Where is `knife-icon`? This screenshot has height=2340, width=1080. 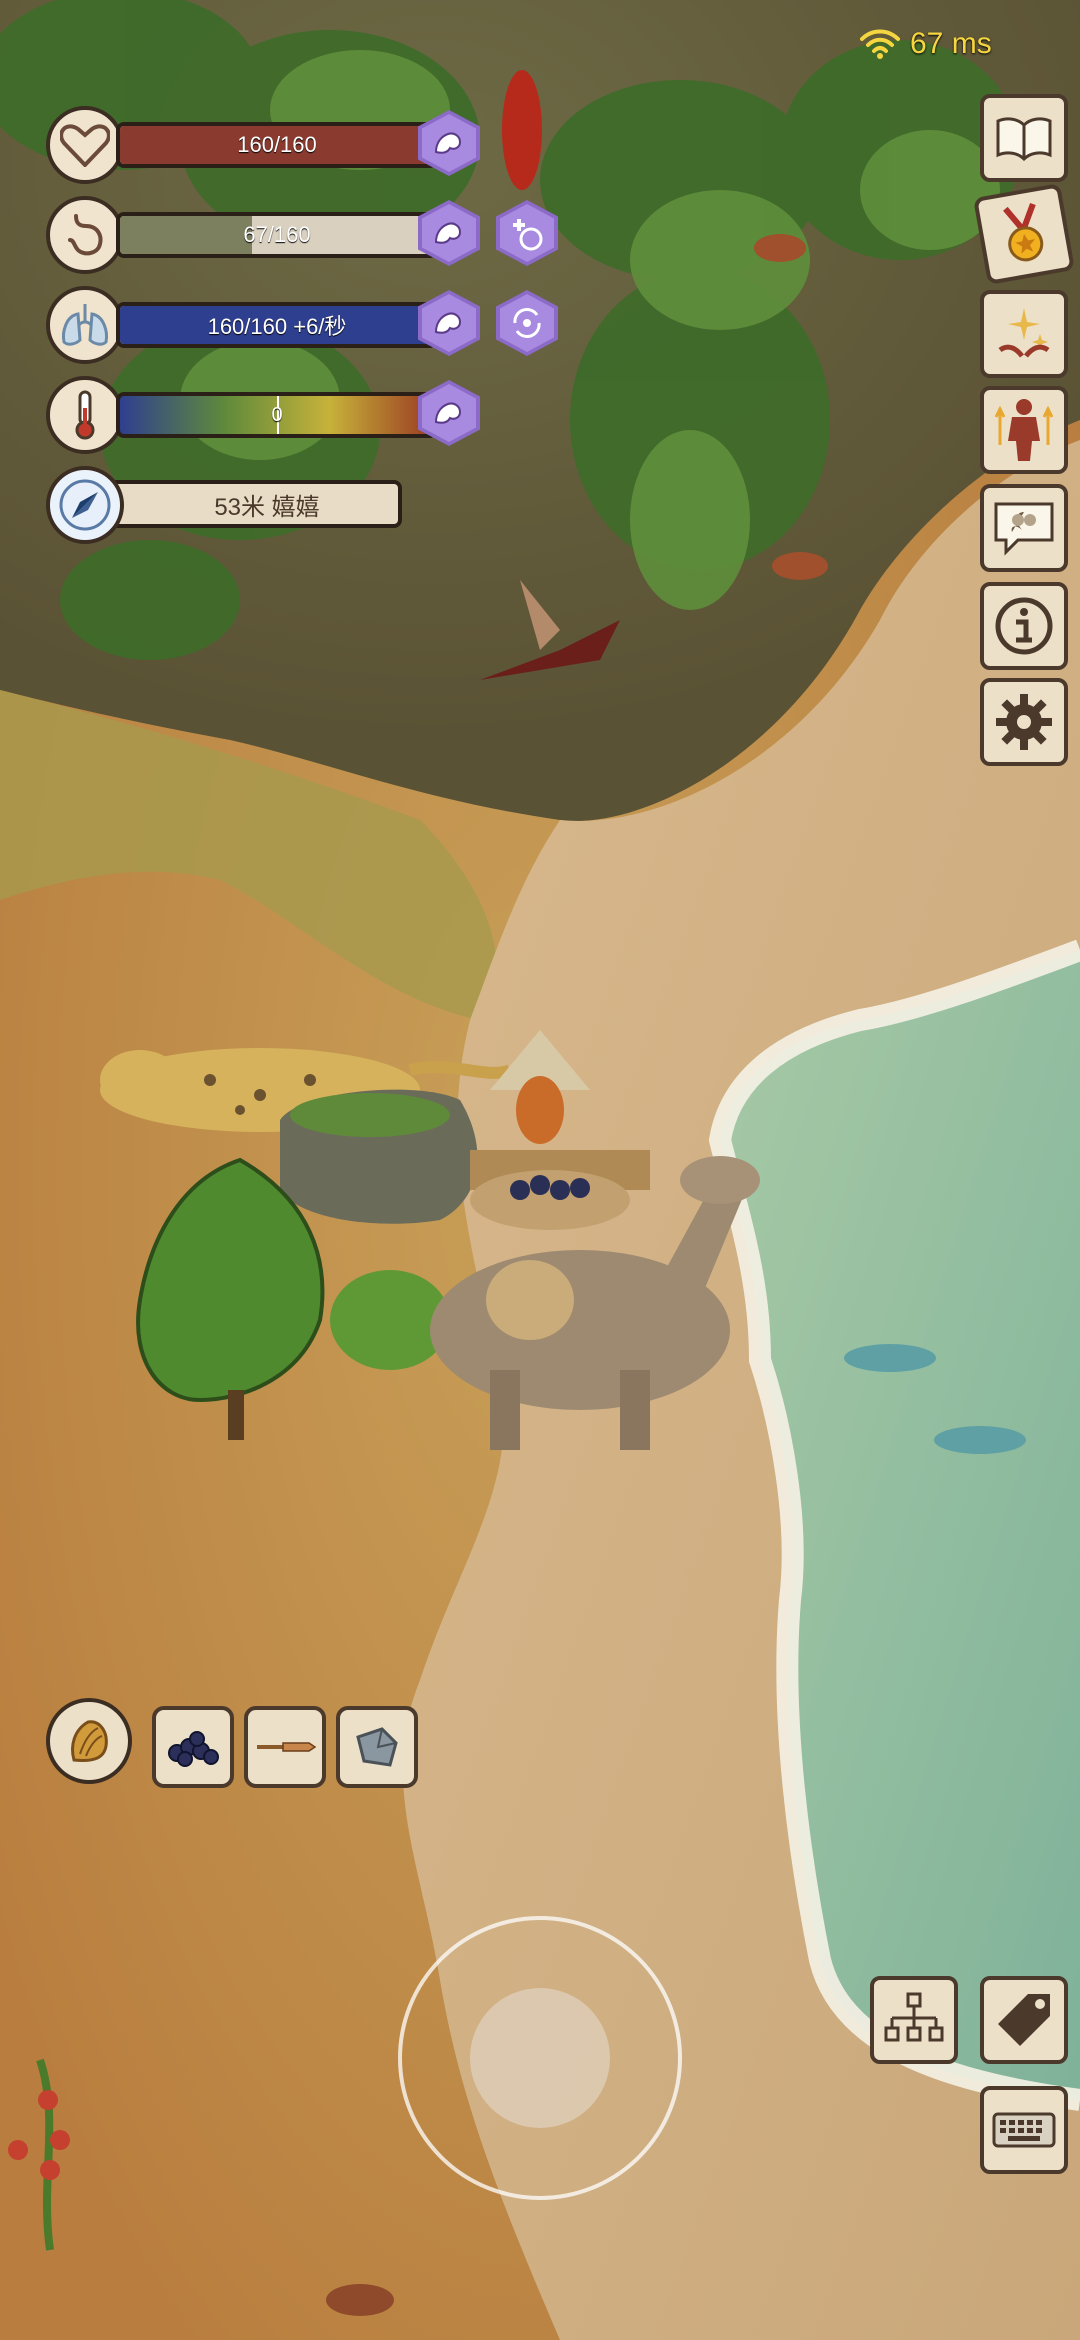
knife-icon is located at coordinates (287, 1747).